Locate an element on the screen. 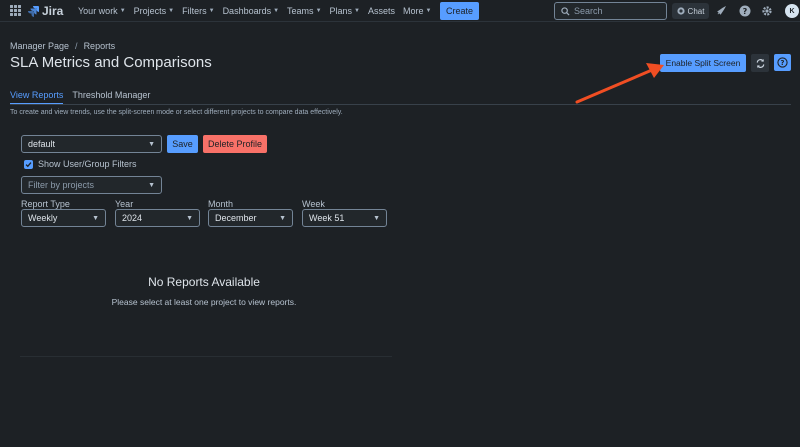 The height and width of the screenshot is (447, 800). project-filter-select: Filter by projects ▼ is located at coordinates (91, 185).